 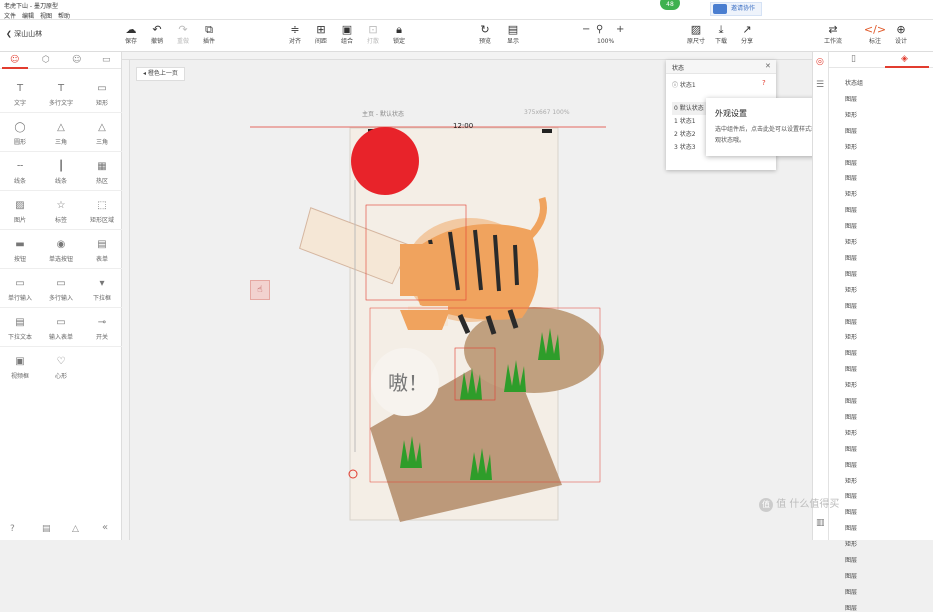 What do you see at coordinates (75, 529) in the screenshot?
I see `shape-icon: △` at bounding box center [75, 529].